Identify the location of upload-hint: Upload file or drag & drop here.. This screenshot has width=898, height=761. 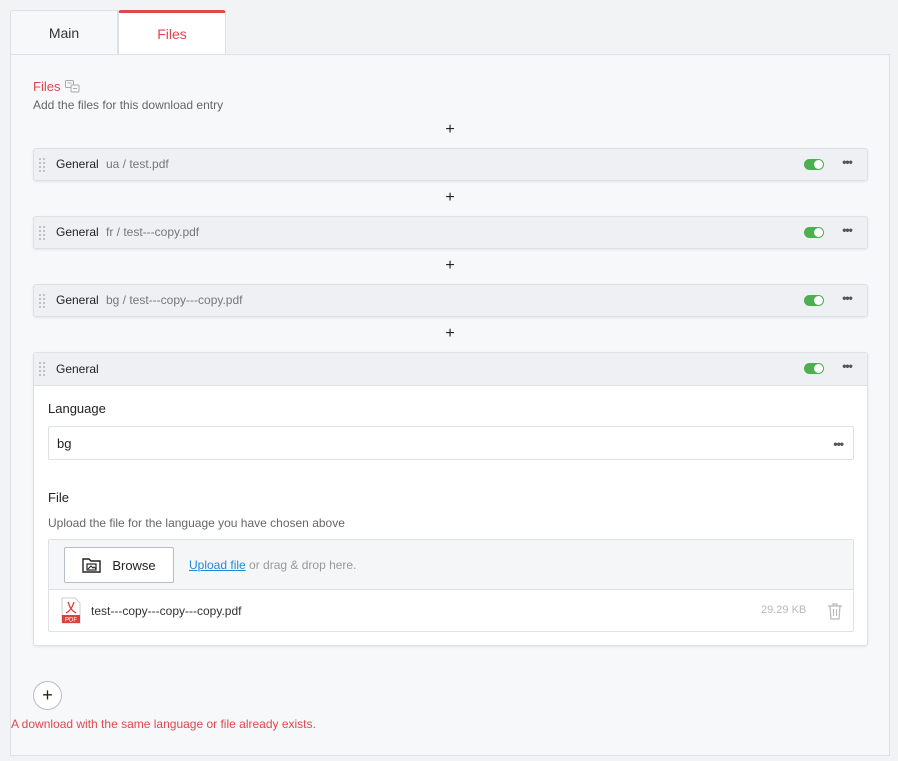
(272, 565).